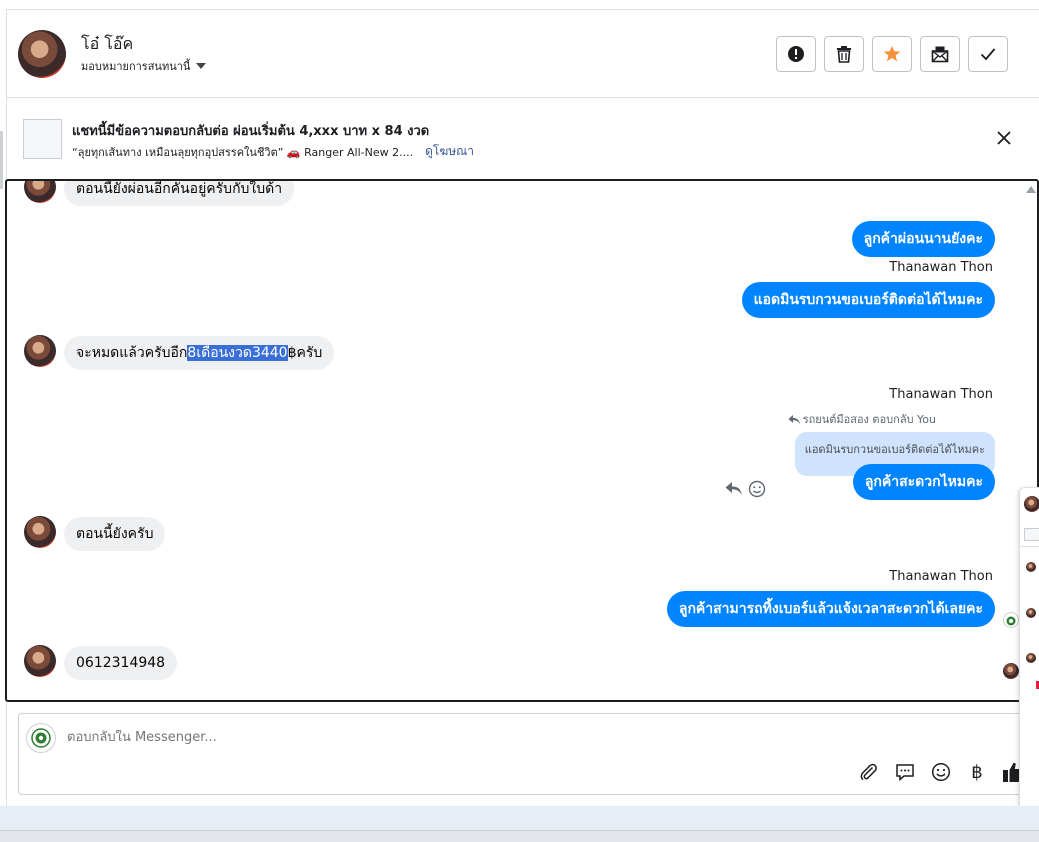  Describe the element at coordinates (136, 66) in the screenshot. I see `assign-label: มอบหมายการสนทนานี้` at that location.